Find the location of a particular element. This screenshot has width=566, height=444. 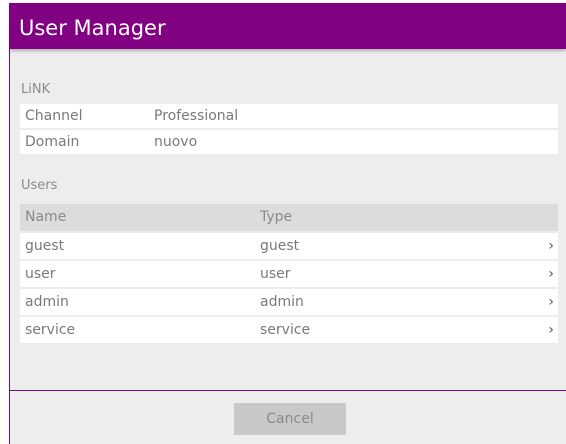

user-row-guest: guest guest › is located at coordinates (289, 246).